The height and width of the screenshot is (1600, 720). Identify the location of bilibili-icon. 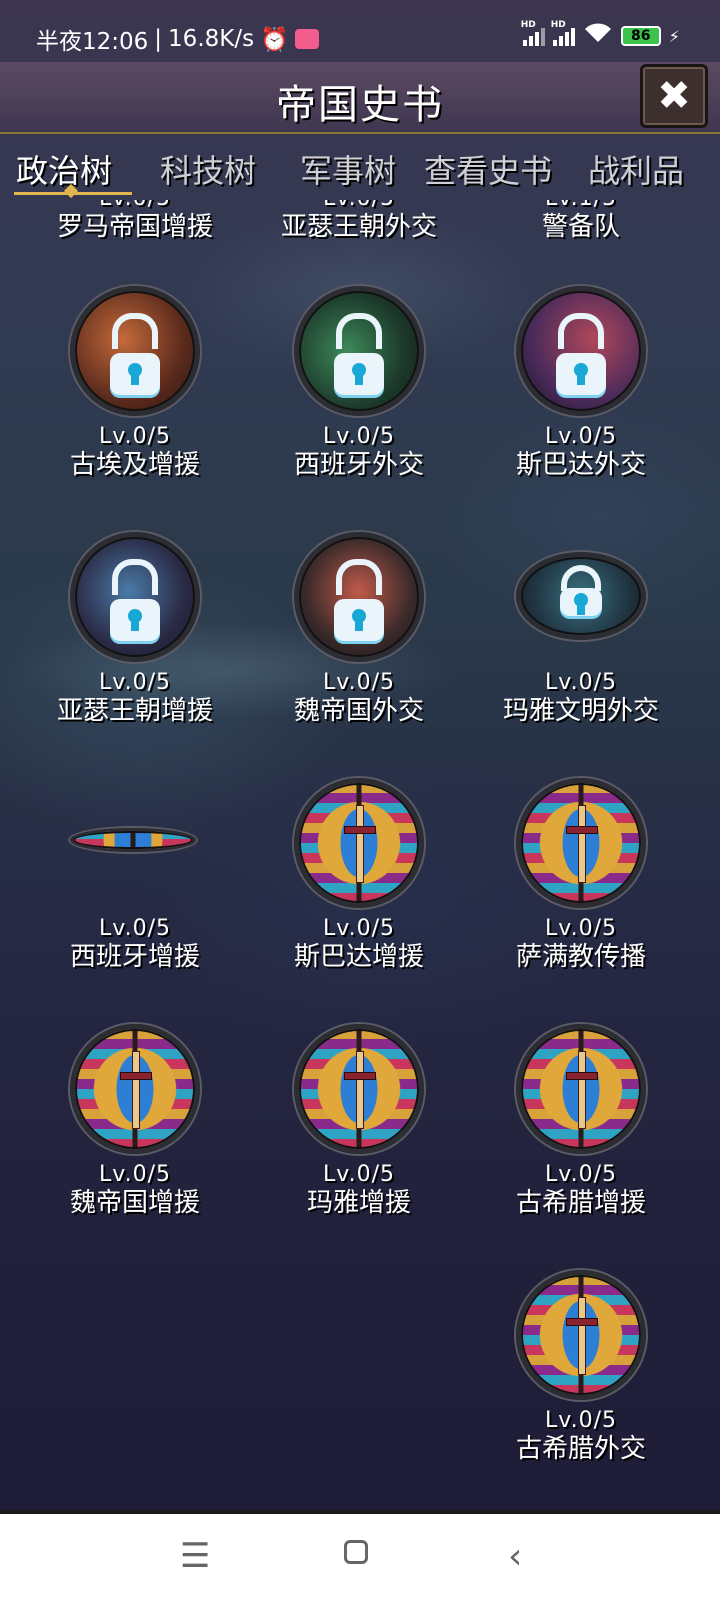
(306, 39).